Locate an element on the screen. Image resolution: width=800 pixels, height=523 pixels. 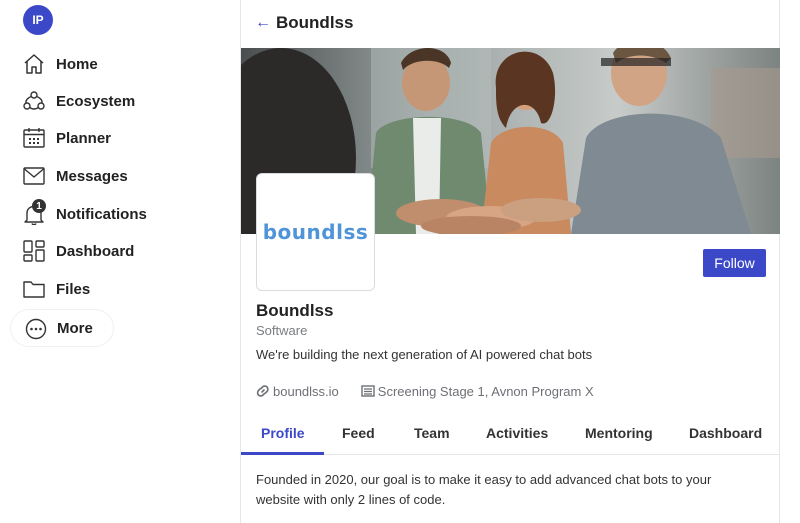
sidebar-item-dashboard: Dashboard is located at coordinates (100, 251).